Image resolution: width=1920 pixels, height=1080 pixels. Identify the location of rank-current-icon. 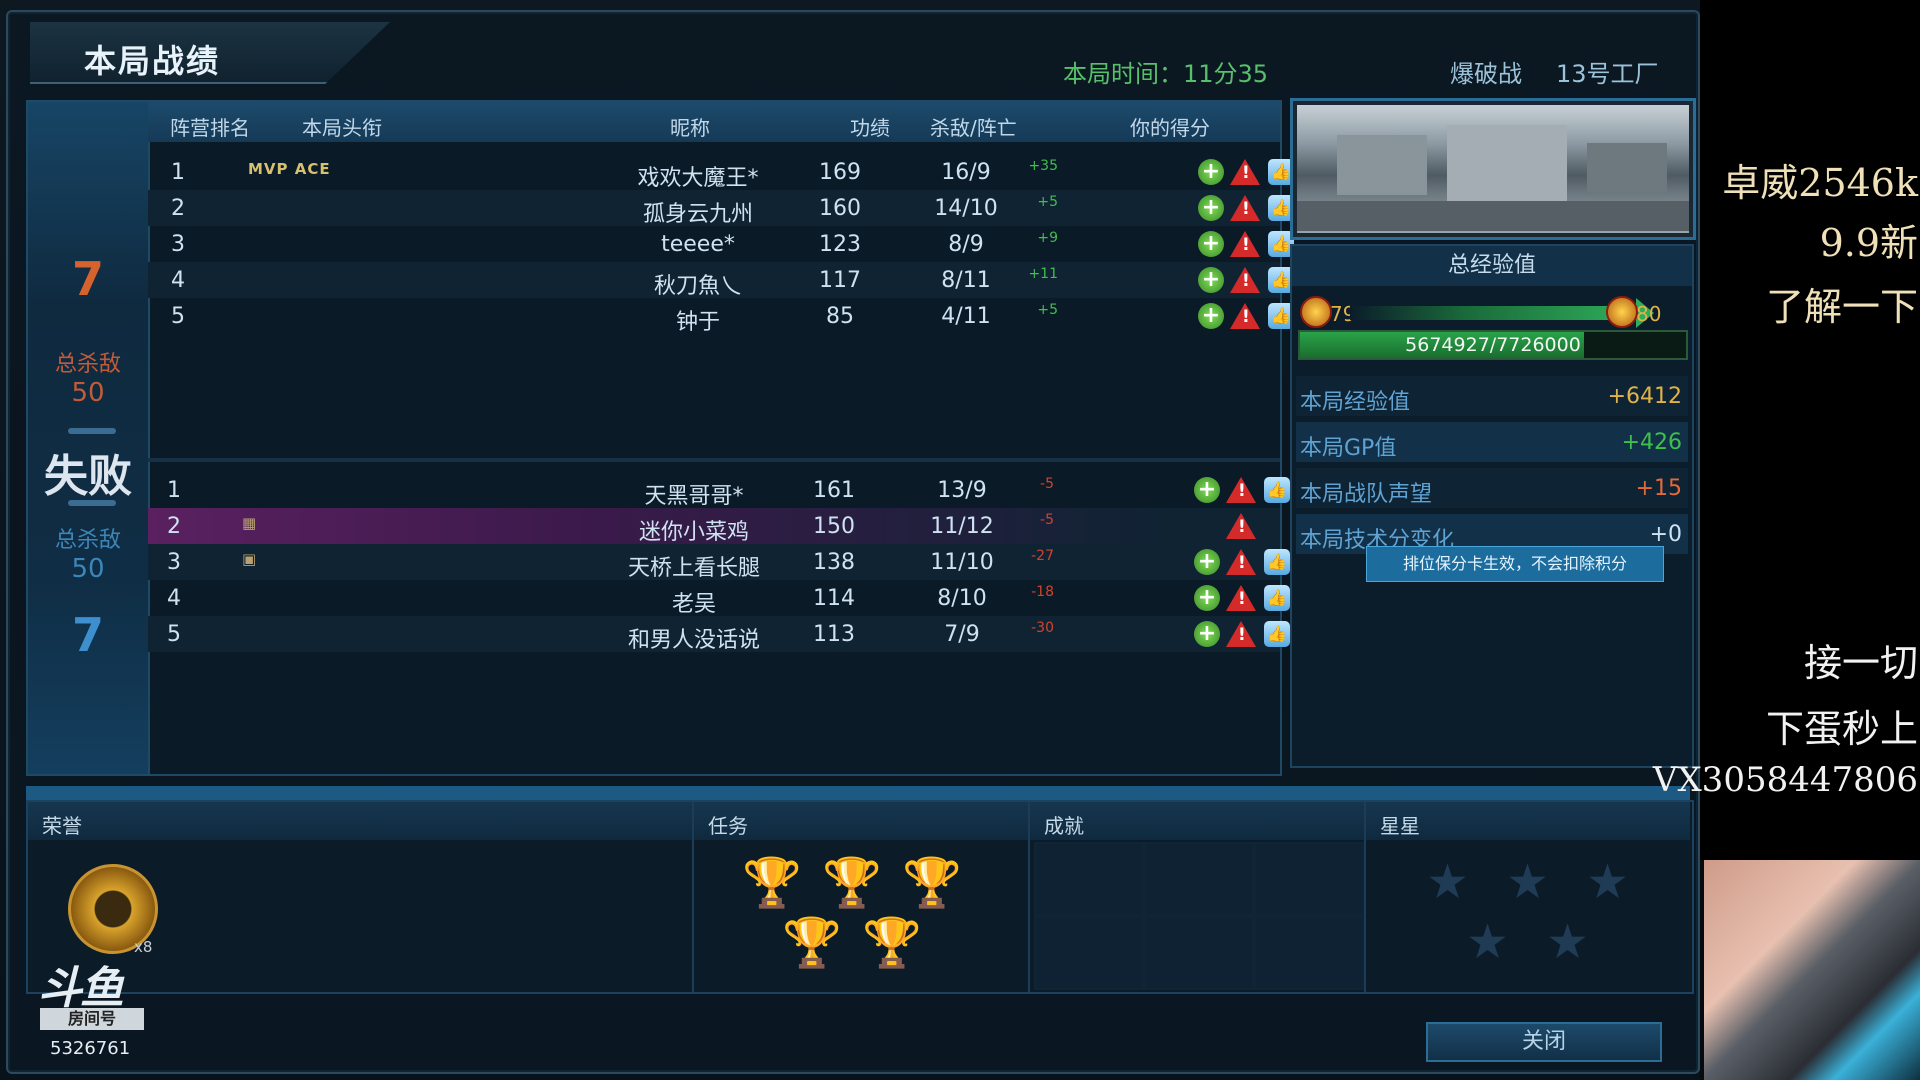
(1316, 312).